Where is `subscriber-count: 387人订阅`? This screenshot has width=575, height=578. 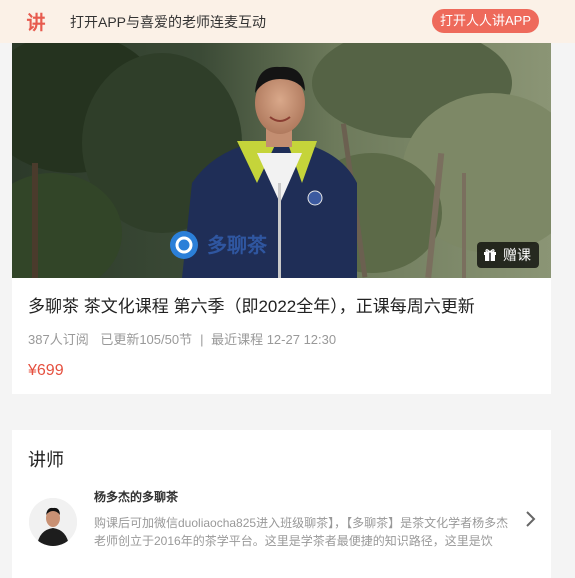
subscriber-count: 387人订阅 is located at coordinates (58, 339).